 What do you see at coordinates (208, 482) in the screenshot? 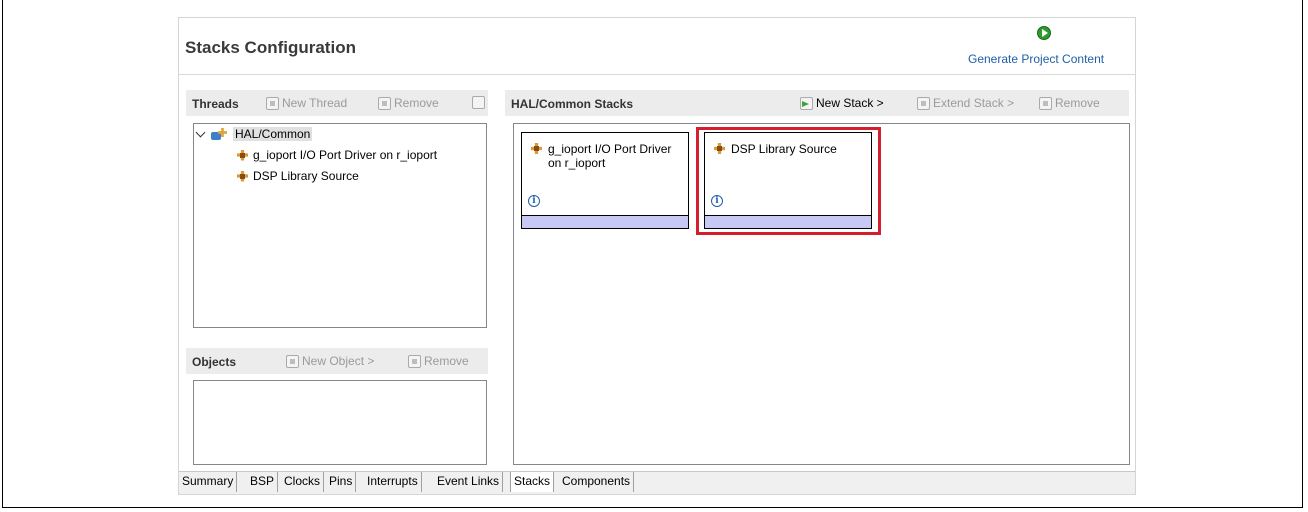
I see `tab-summary: Summary` at bounding box center [208, 482].